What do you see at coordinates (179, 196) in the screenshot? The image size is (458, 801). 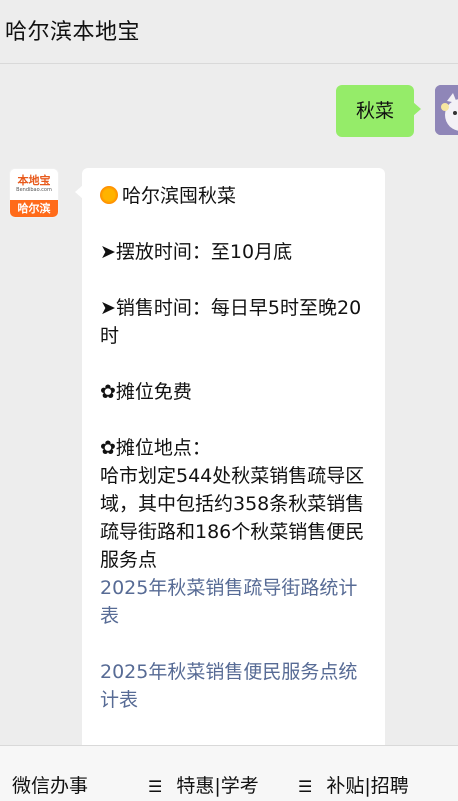 I see `message-title: 哈尔滨囤秋菜` at bounding box center [179, 196].